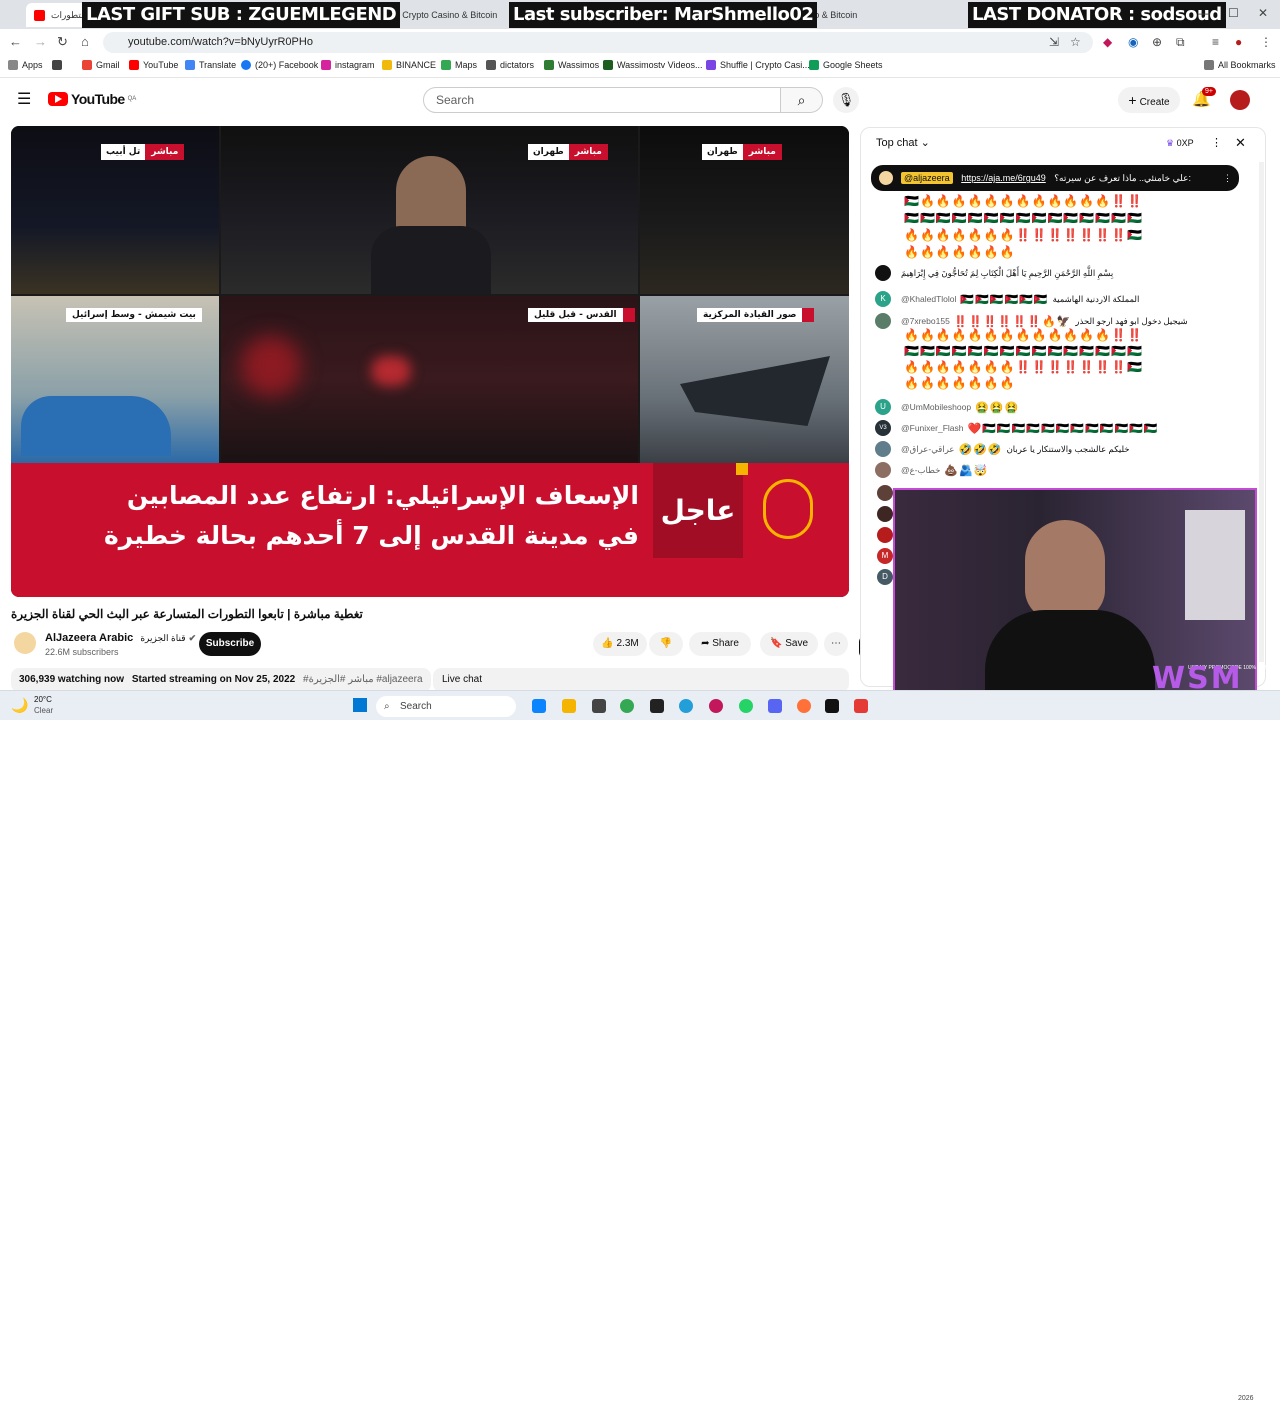 Image resolution: width=1280 pixels, height=1402 pixels. Describe the element at coordinates (932, 428) in the screenshot. I see `chat-username: @Funixer_Flash` at that location.